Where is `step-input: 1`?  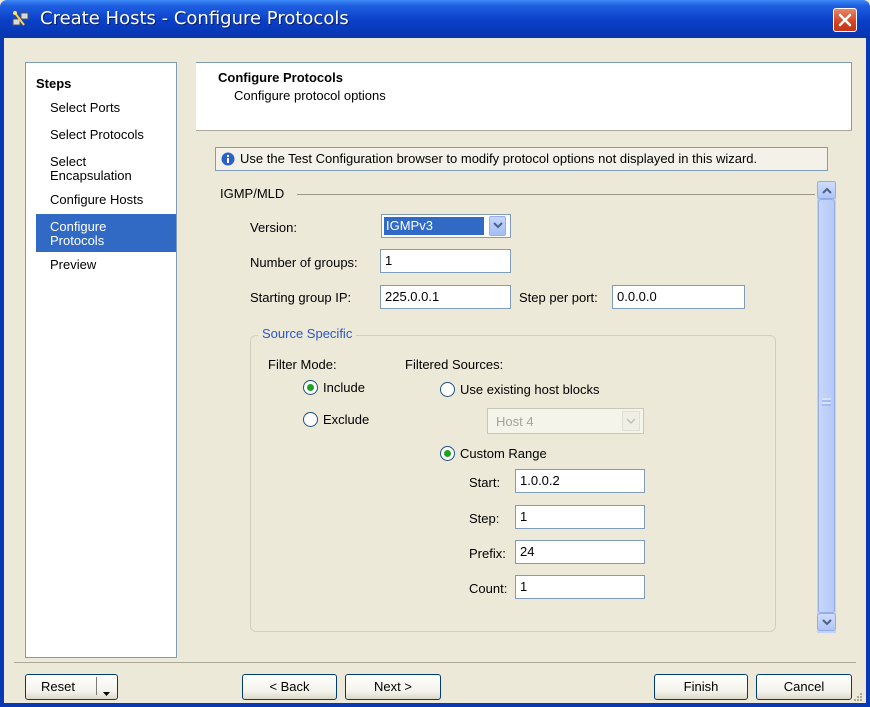
step-input: 1 is located at coordinates (580, 517).